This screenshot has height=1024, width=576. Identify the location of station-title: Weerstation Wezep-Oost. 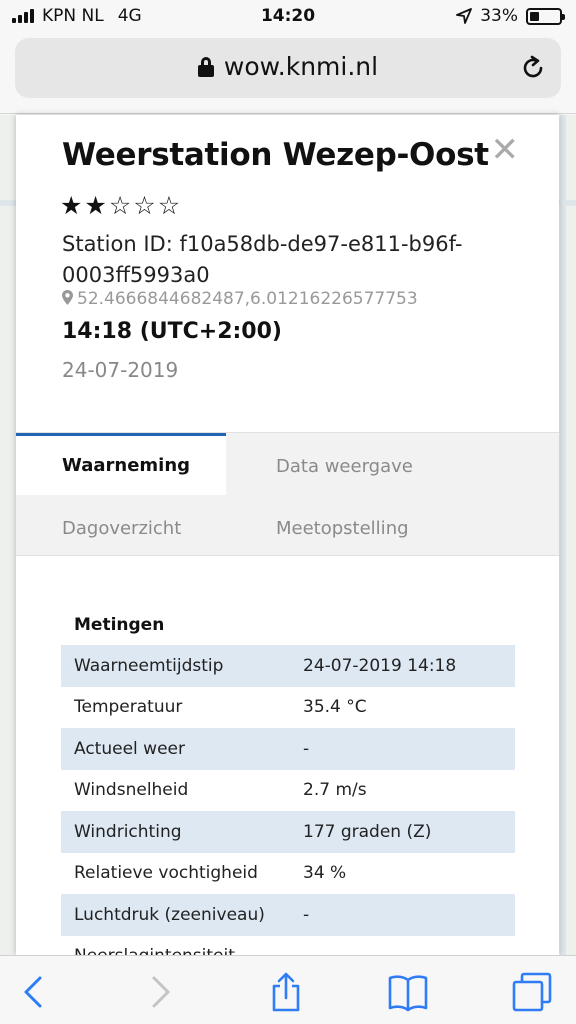
(275, 155).